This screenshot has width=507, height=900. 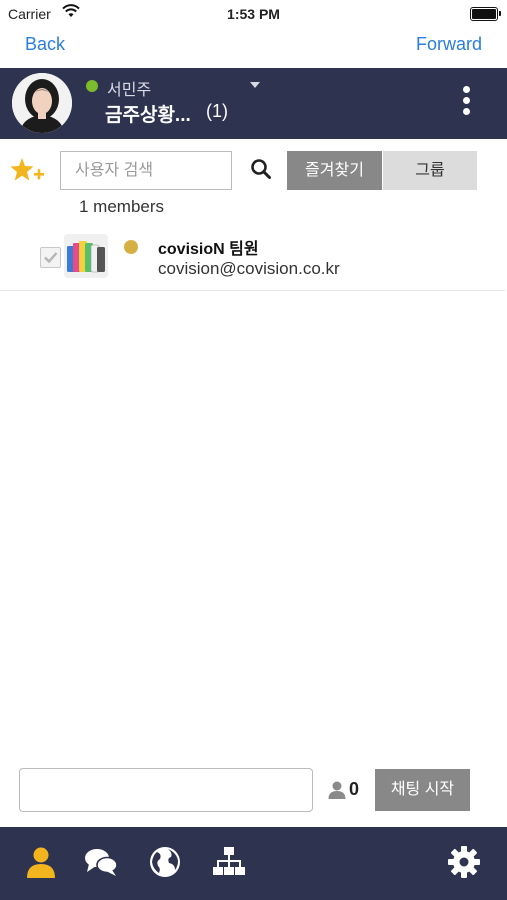 I want to click on user-search-input, so click(x=146, y=170).